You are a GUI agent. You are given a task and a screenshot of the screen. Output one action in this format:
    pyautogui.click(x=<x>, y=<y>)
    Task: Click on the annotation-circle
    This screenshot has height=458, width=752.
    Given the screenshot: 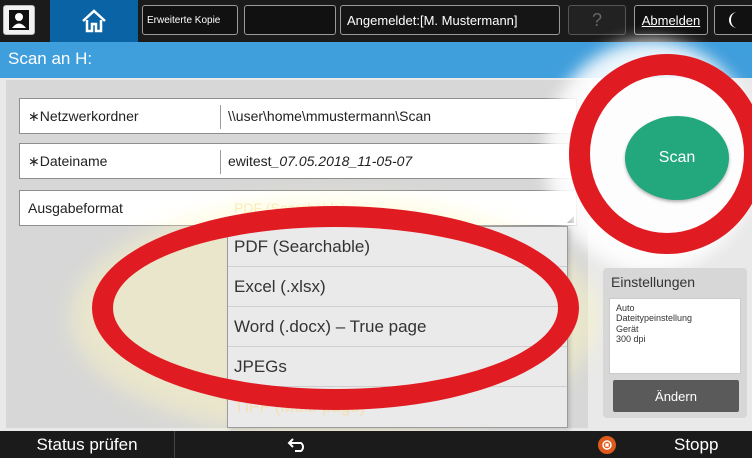 What is the action you would take?
    pyautogui.click(x=660, y=154)
    